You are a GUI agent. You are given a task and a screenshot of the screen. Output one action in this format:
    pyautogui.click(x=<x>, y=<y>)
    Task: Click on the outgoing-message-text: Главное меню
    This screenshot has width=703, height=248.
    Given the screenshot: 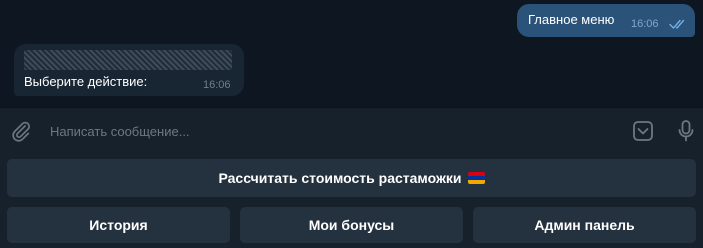 What is the action you would take?
    pyautogui.click(x=571, y=19)
    